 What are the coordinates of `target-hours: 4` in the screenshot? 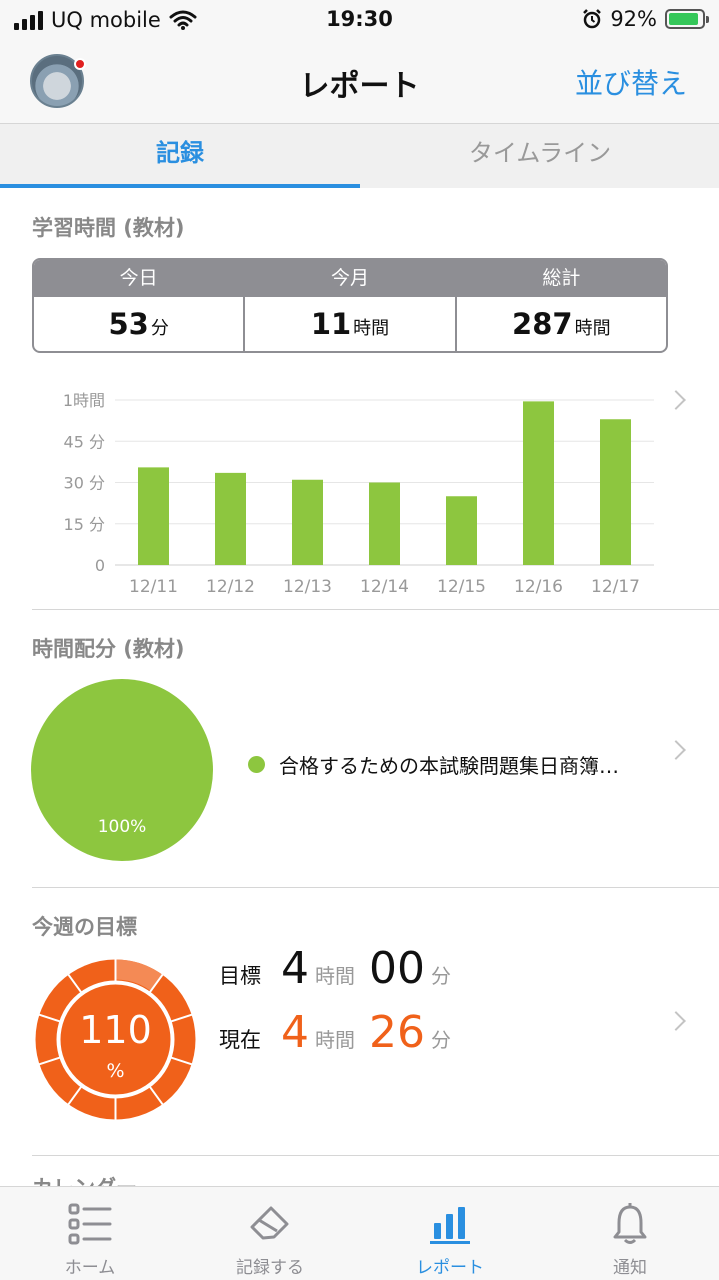 It's located at (295, 968).